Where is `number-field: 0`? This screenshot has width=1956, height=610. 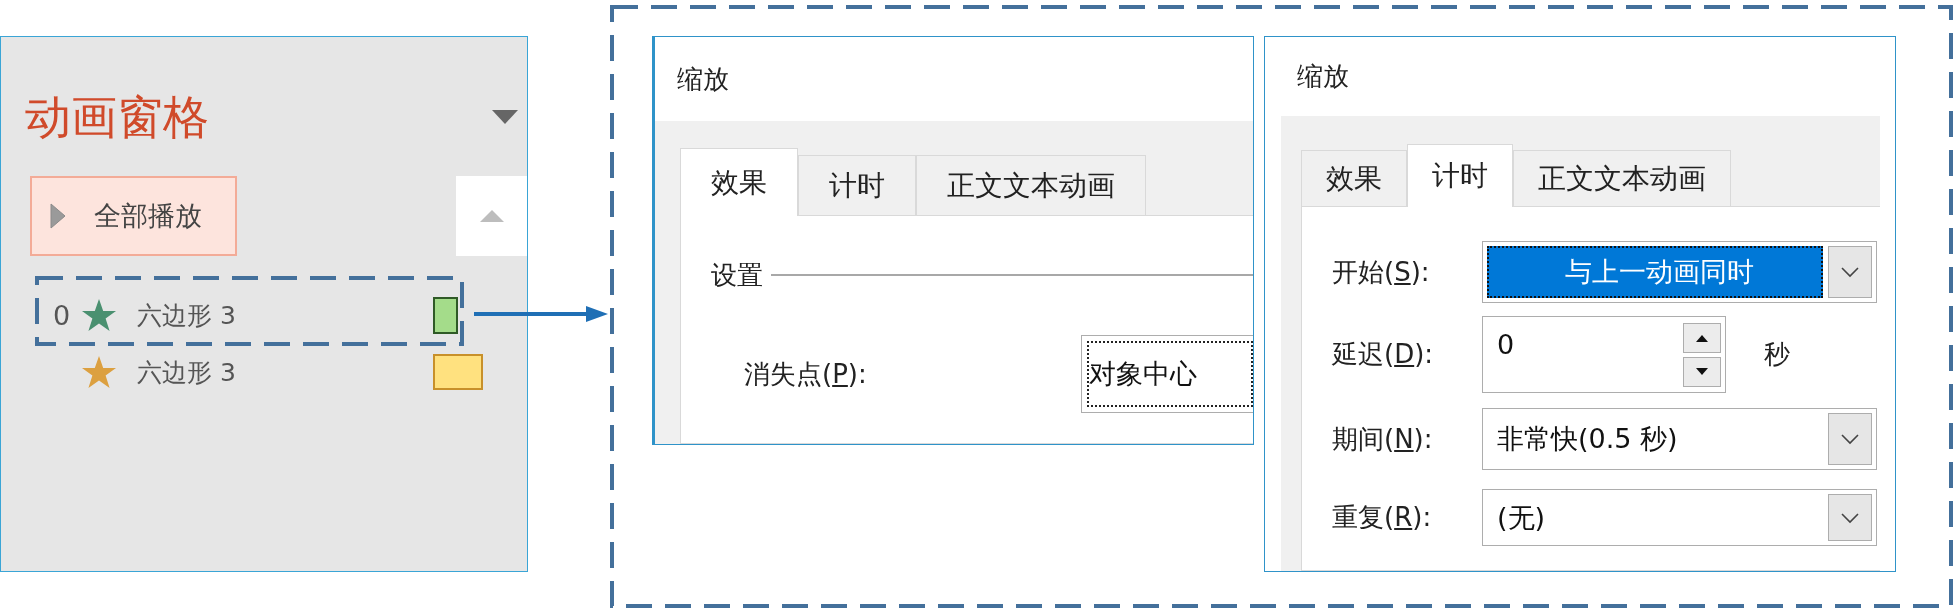 number-field: 0 is located at coordinates (1604, 354).